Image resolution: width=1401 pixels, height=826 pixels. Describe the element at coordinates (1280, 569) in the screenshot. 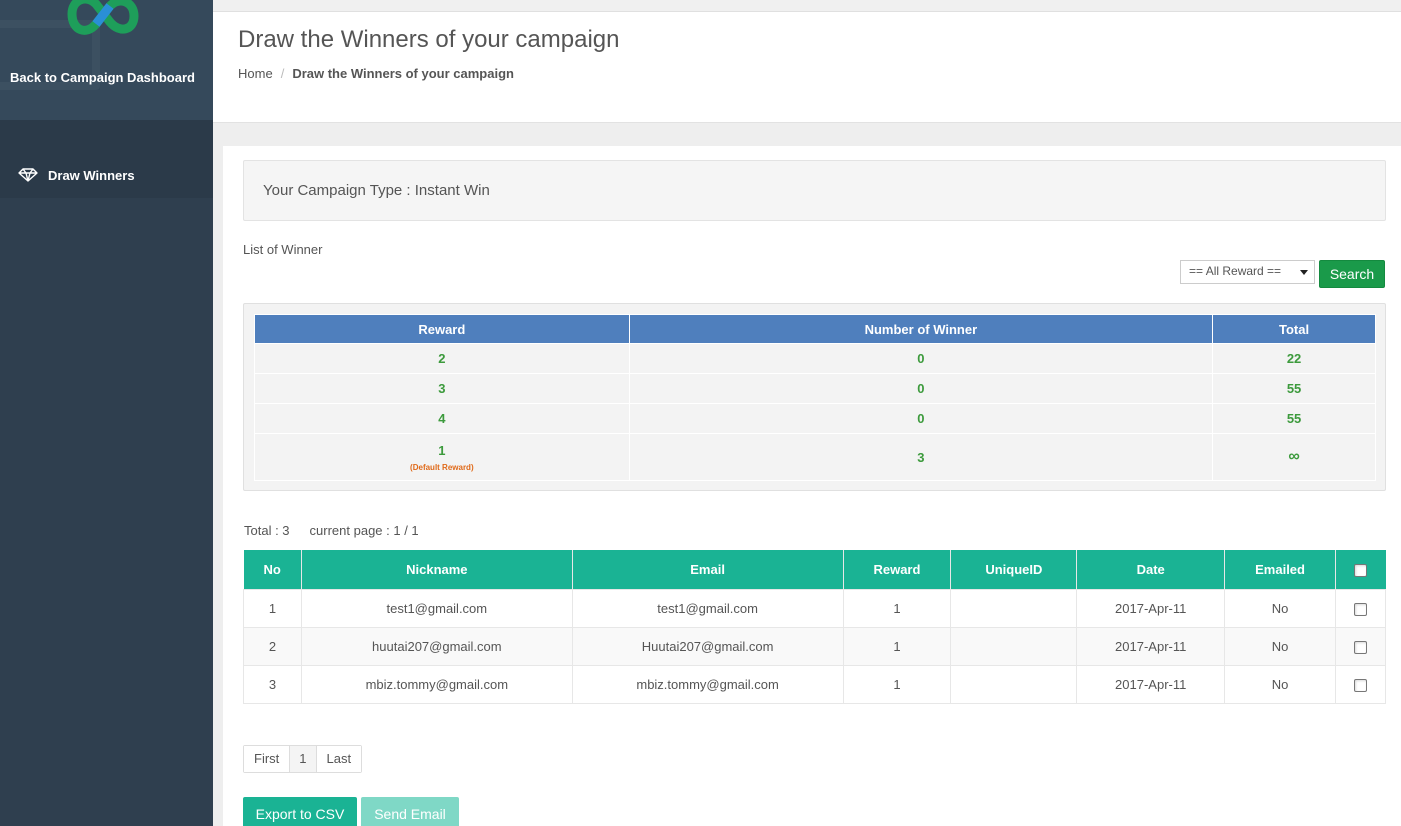

I see `column-header: Emailed` at that location.